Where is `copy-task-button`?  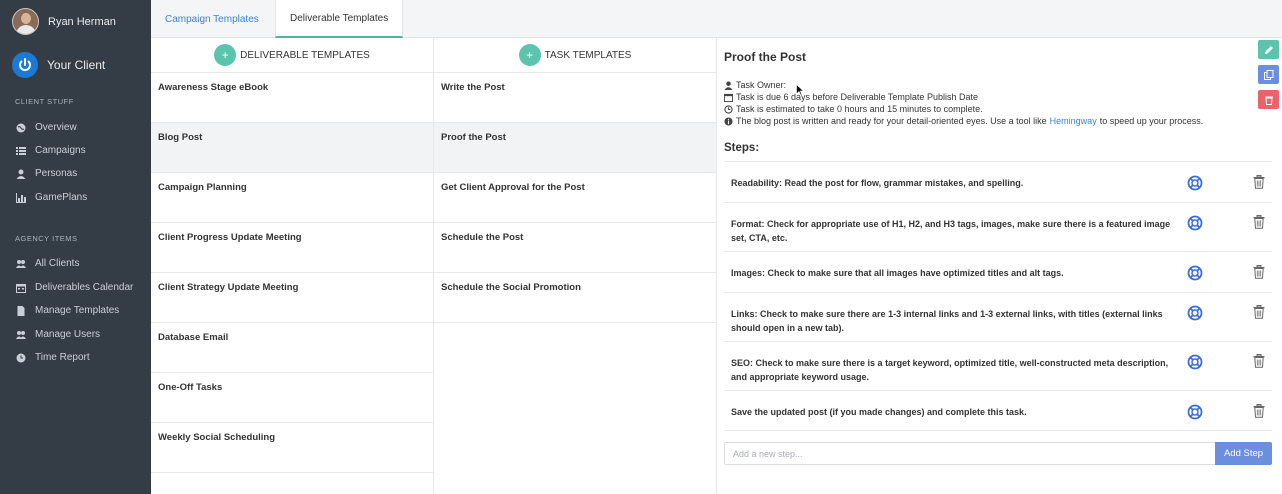
copy-task-button is located at coordinates (1268, 74).